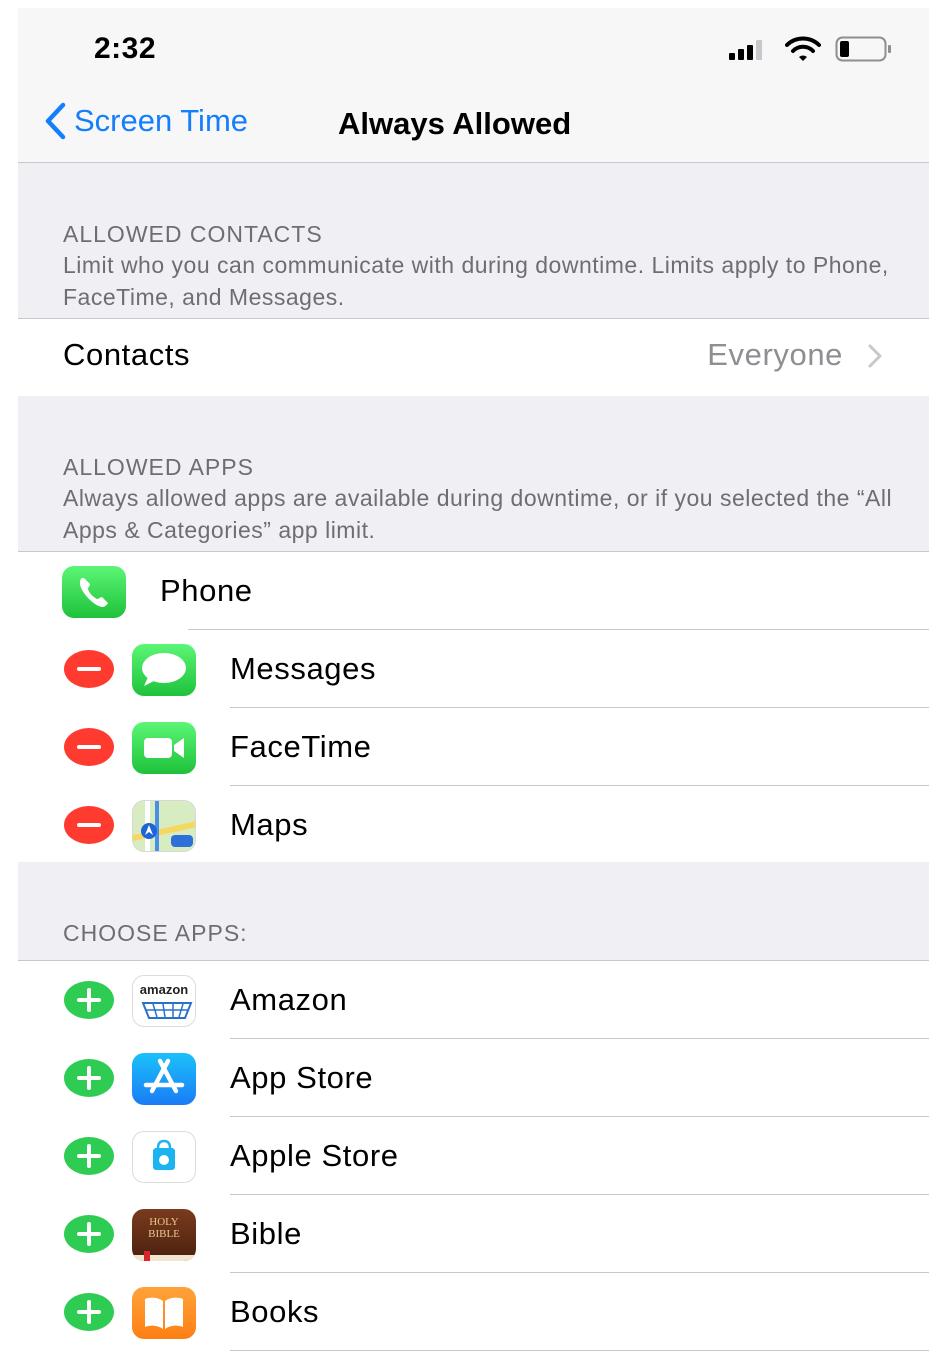  I want to click on app-name-maps: Maps, so click(269, 824).